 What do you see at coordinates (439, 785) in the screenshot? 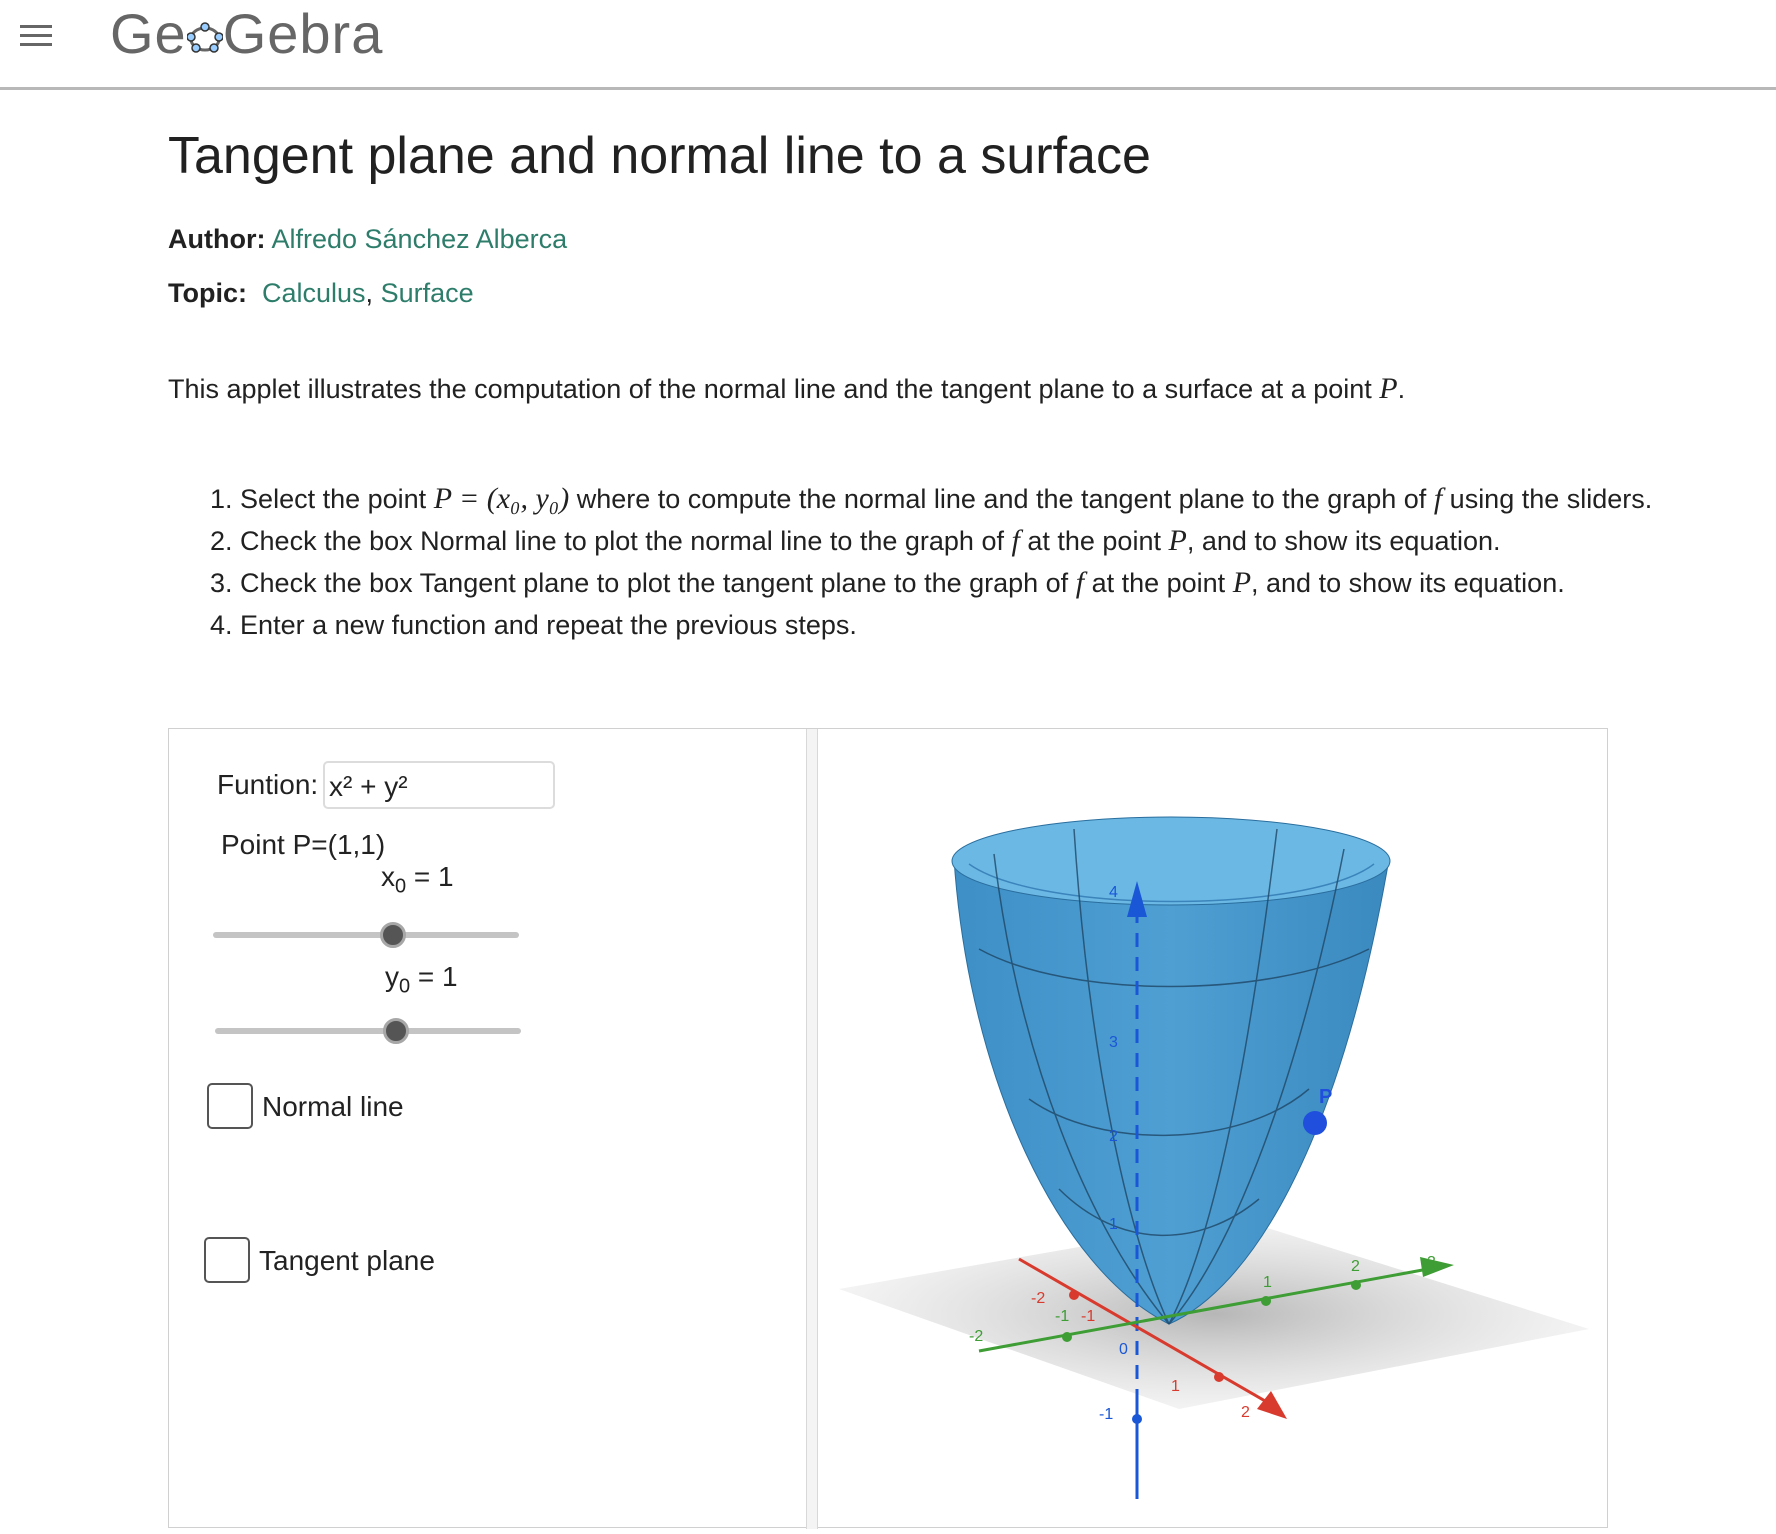
I see `function-input: x² + y²` at bounding box center [439, 785].